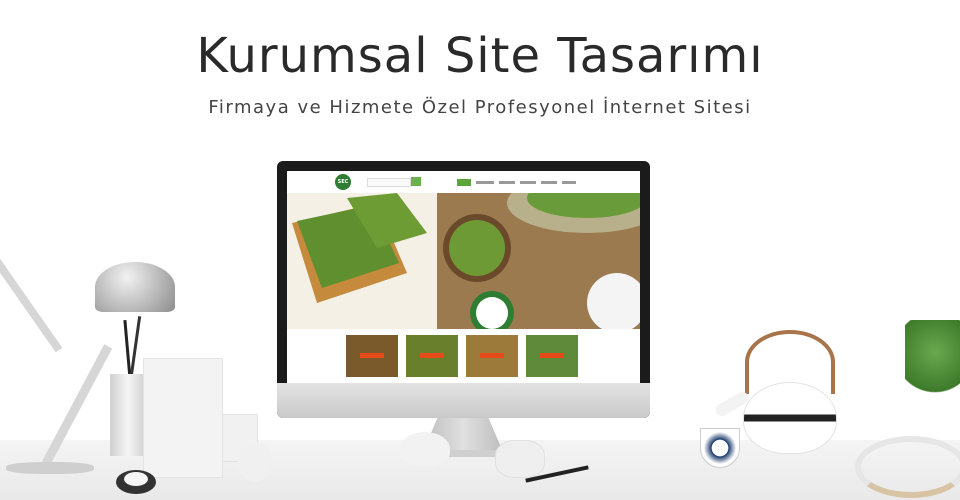 The width and height of the screenshot is (960, 500). What do you see at coordinates (343, 182) in the screenshot?
I see `mini-site-logo: SEC` at bounding box center [343, 182].